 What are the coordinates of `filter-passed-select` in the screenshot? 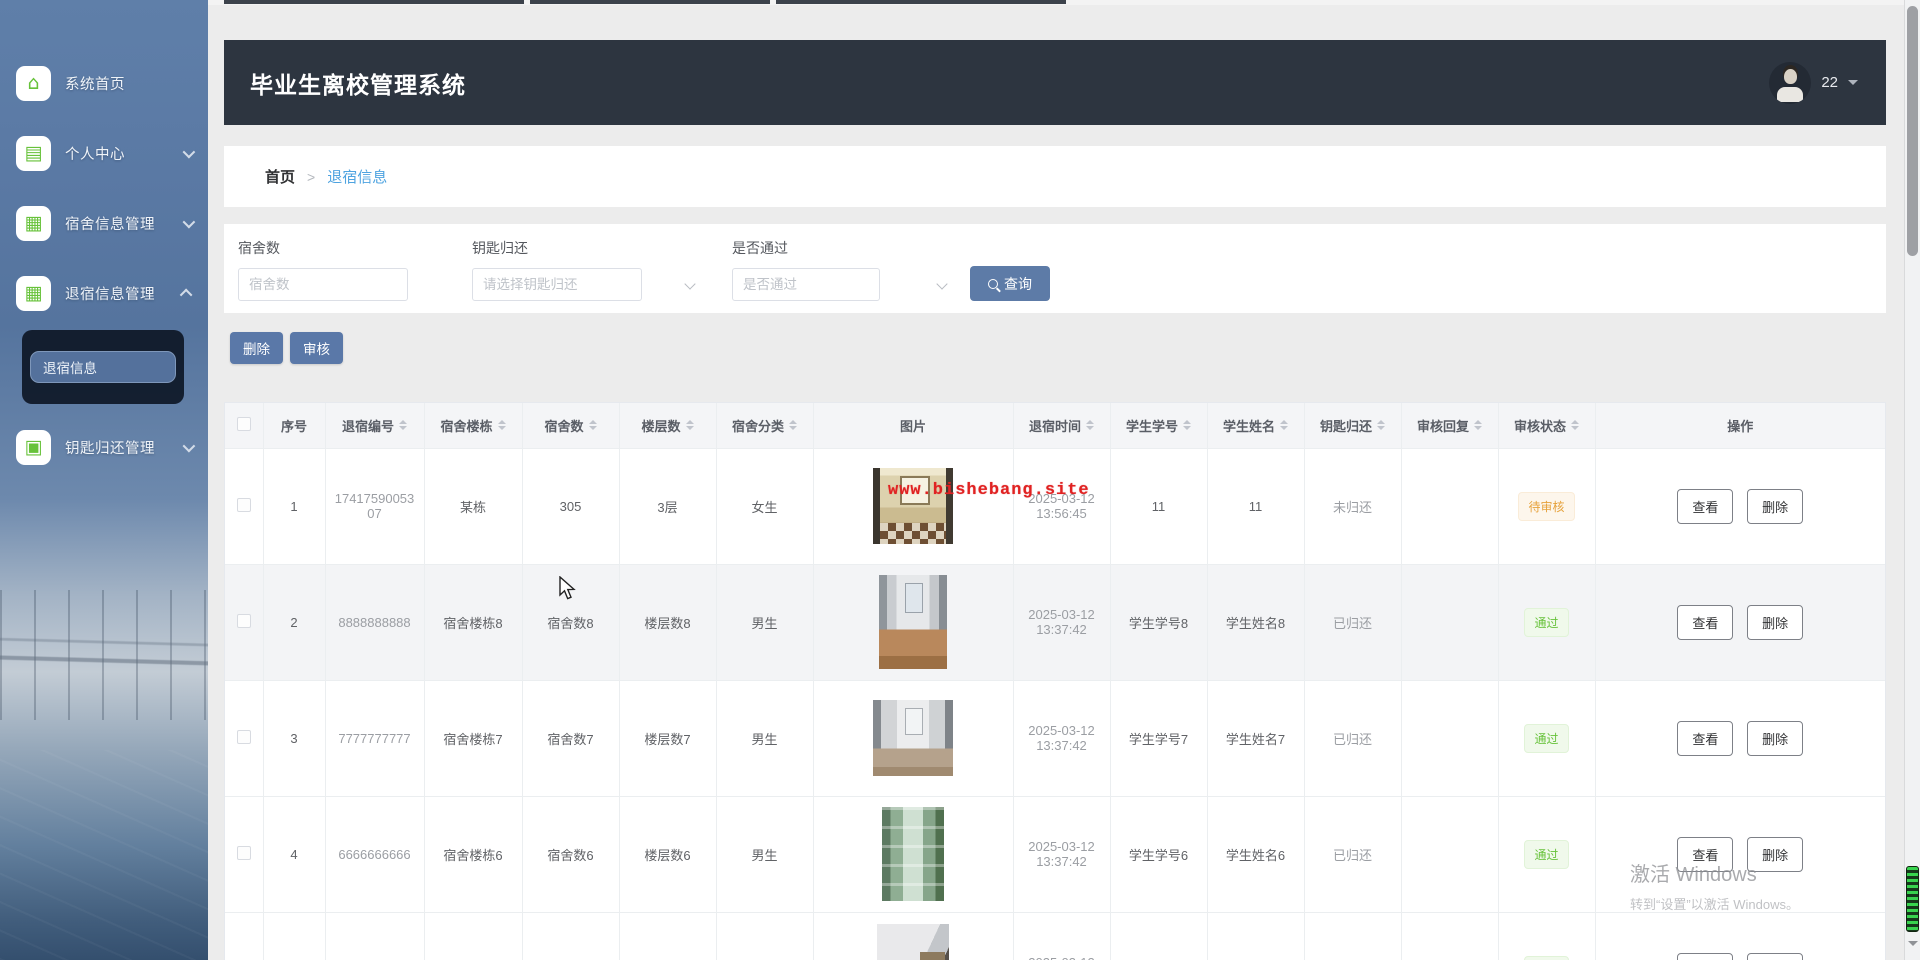 It's located at (806, 284).